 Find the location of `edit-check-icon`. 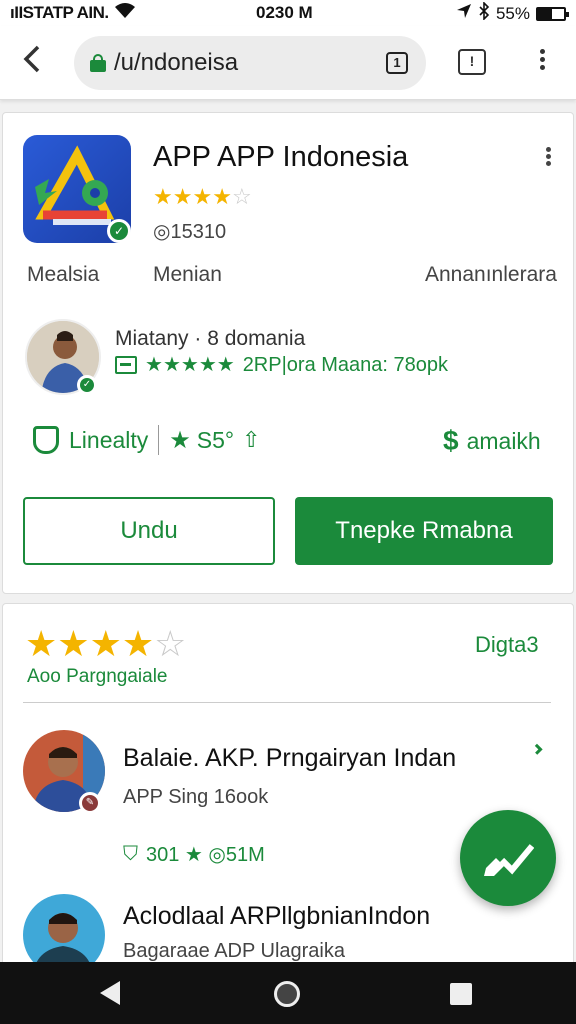

edit-check-icon is located at coordinates (508, 858).